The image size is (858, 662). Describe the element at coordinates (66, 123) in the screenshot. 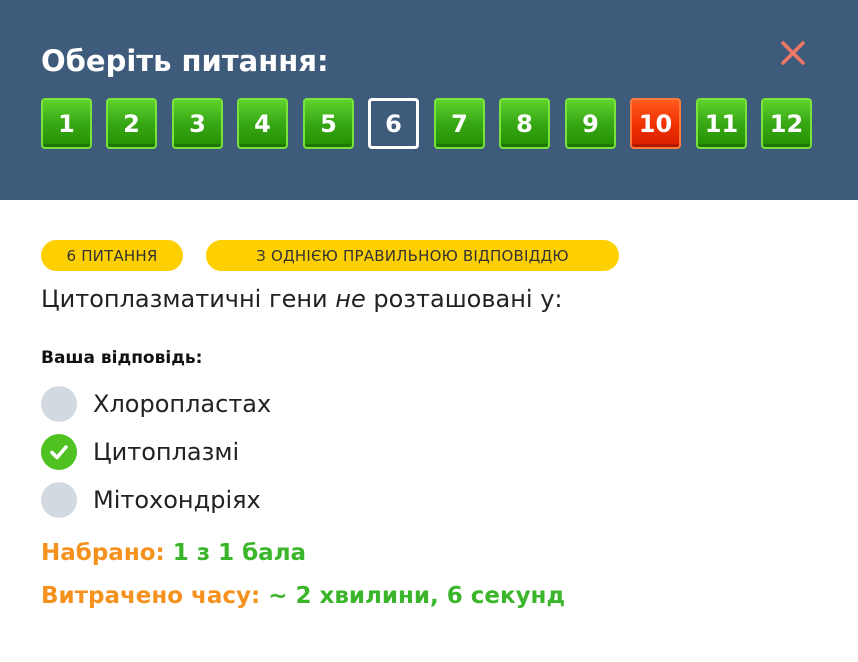

I see `question-button-1: 1` at that location.